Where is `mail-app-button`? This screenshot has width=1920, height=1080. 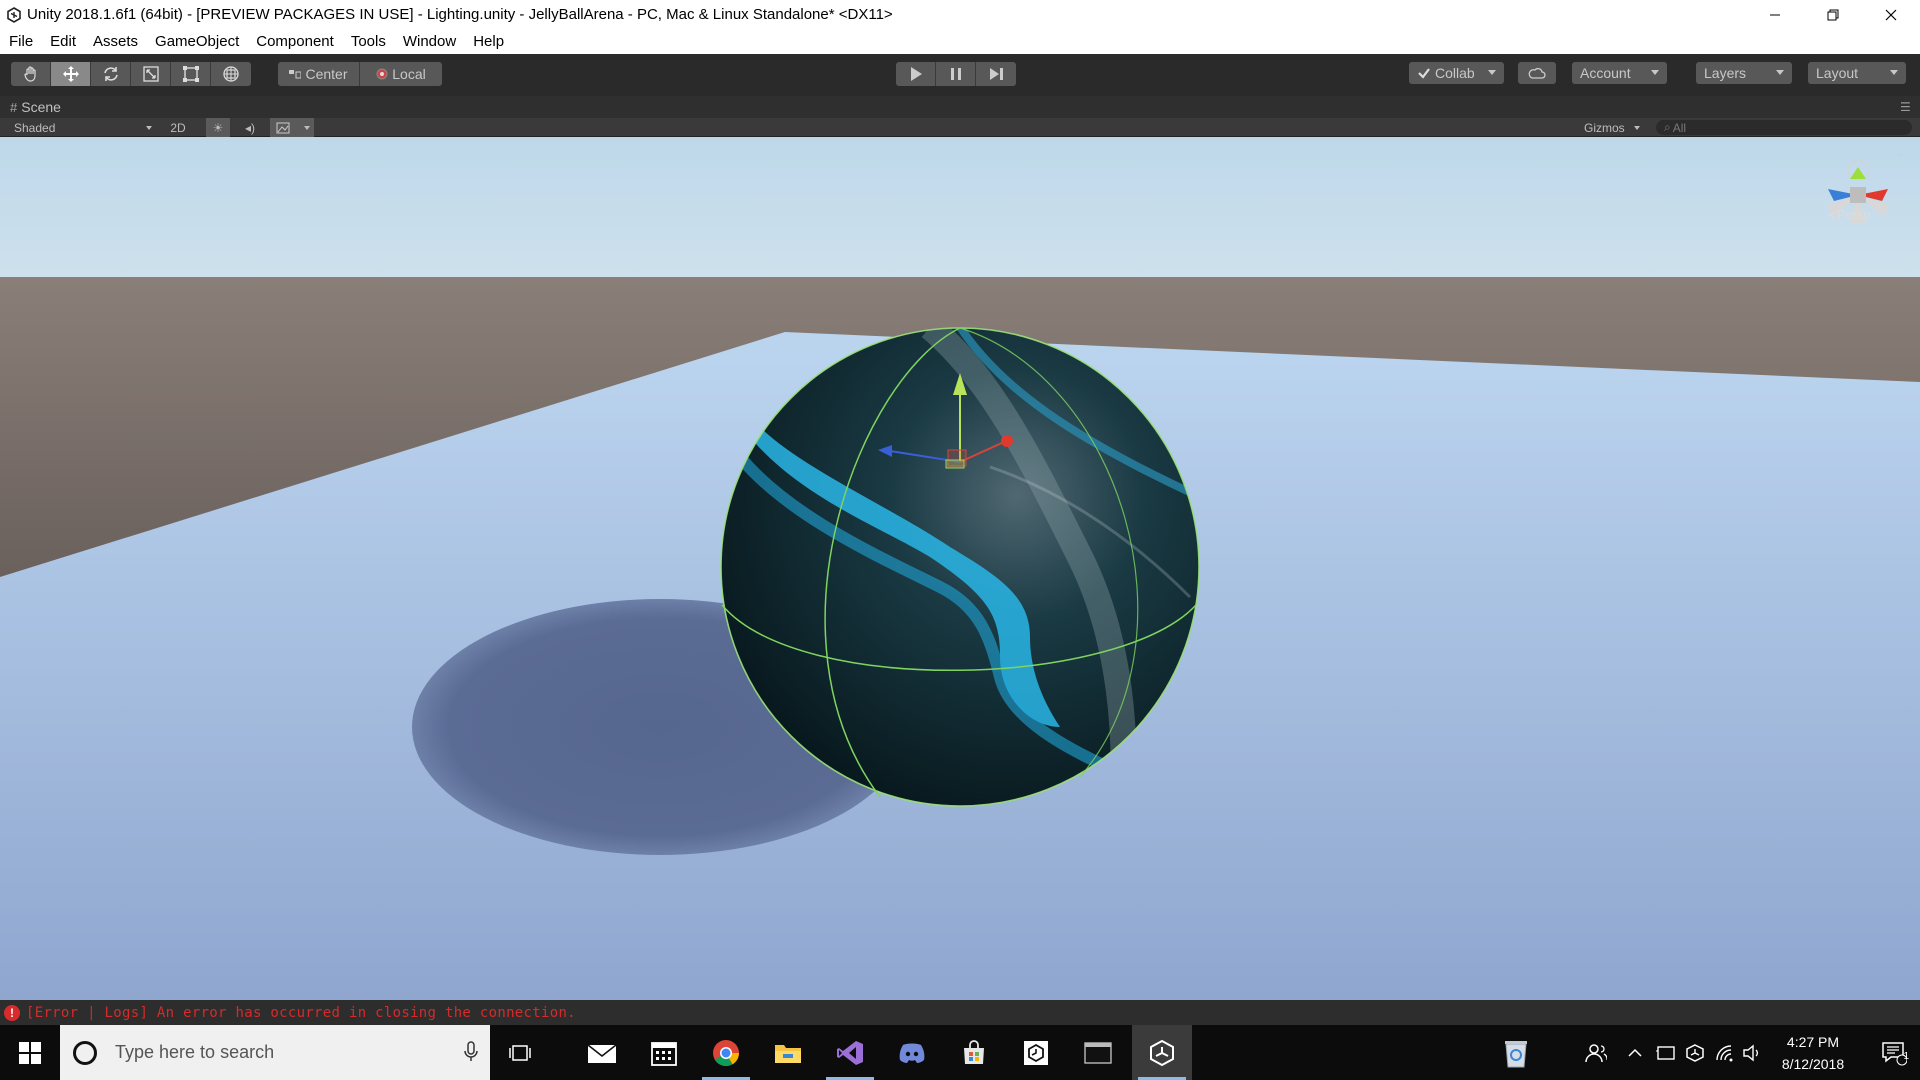
mail-app-button is located at coordinates (602, 1052).